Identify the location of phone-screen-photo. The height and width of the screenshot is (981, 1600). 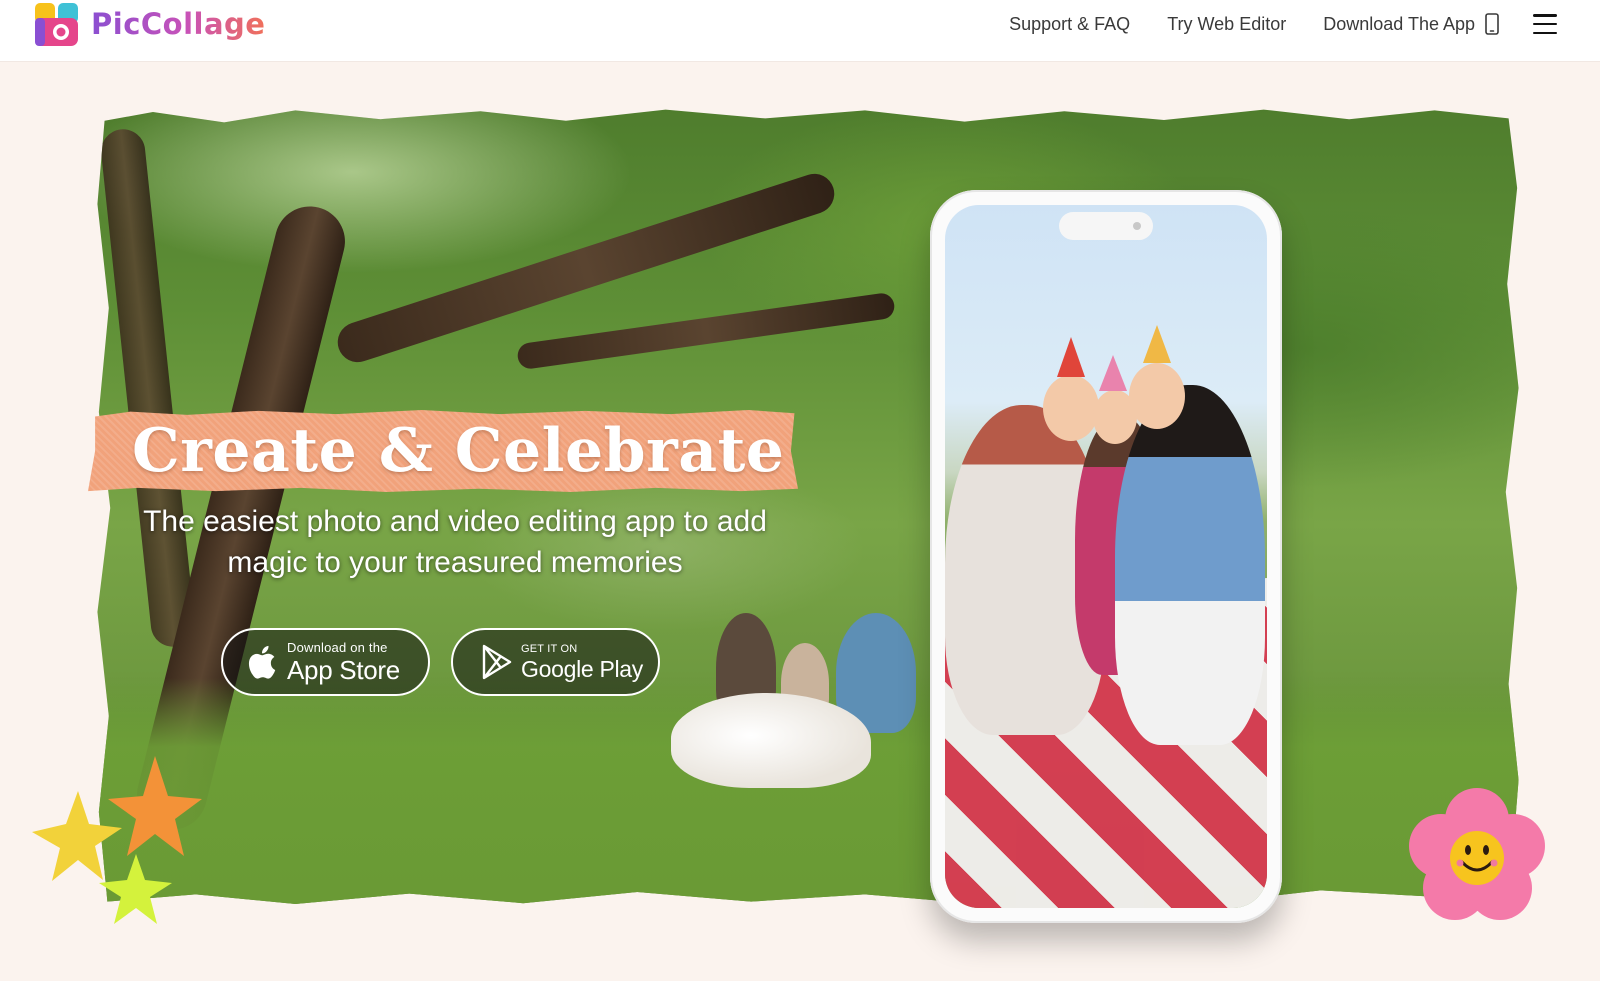
(1106, 556).